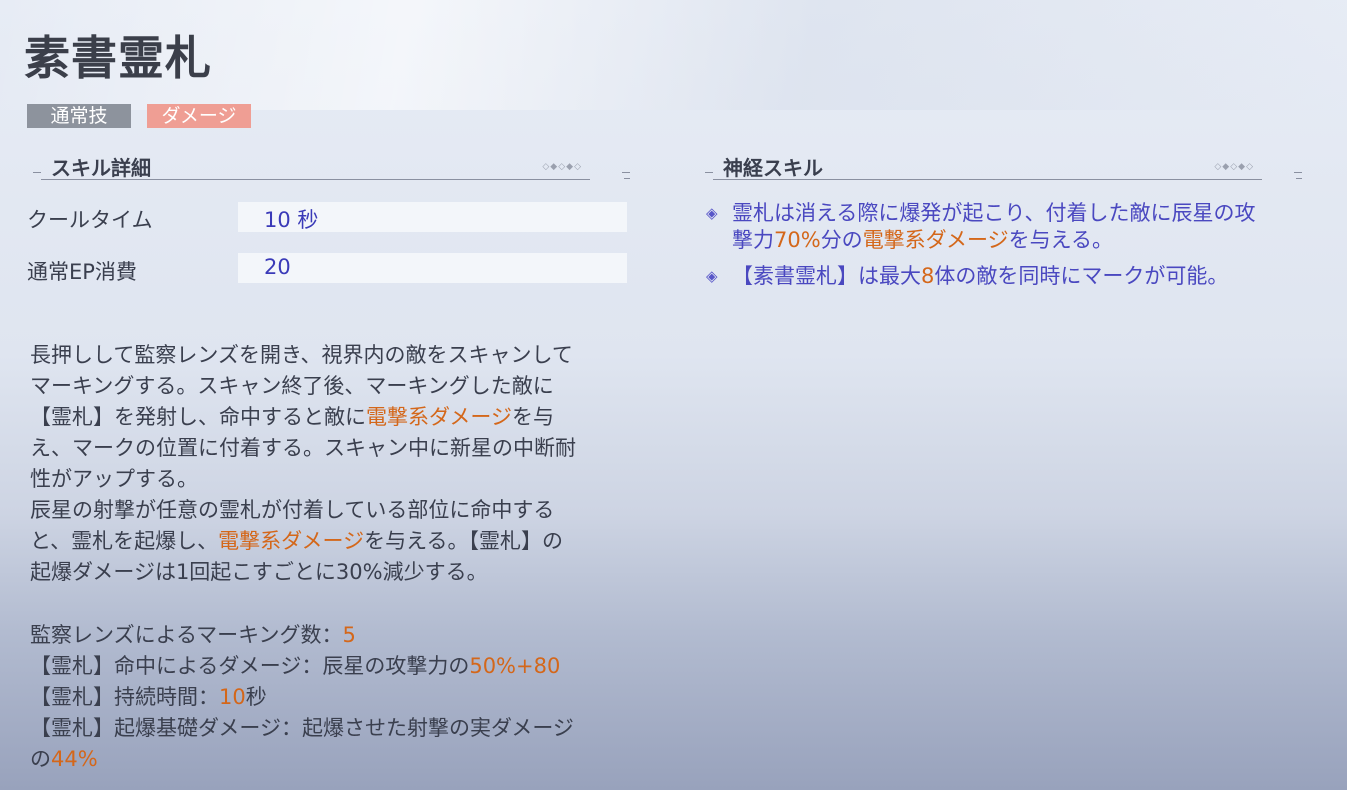  I want to click on description-line: 長押しして監察レンズを開き、視界内の敵をスキャンして, so click(335, 355).